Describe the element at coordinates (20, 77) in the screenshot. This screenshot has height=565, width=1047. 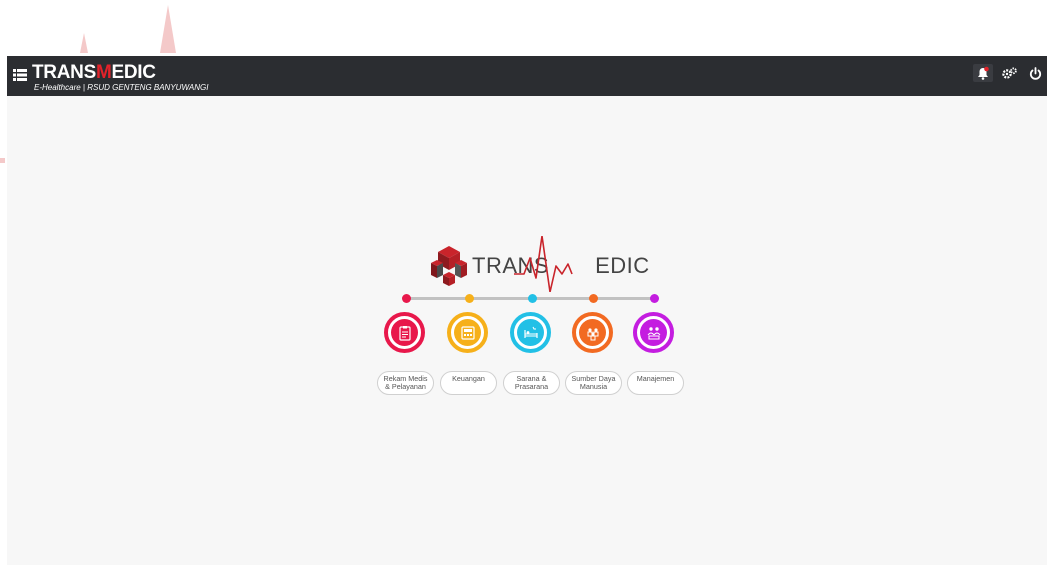
I see `menu-list-icon` at that location.